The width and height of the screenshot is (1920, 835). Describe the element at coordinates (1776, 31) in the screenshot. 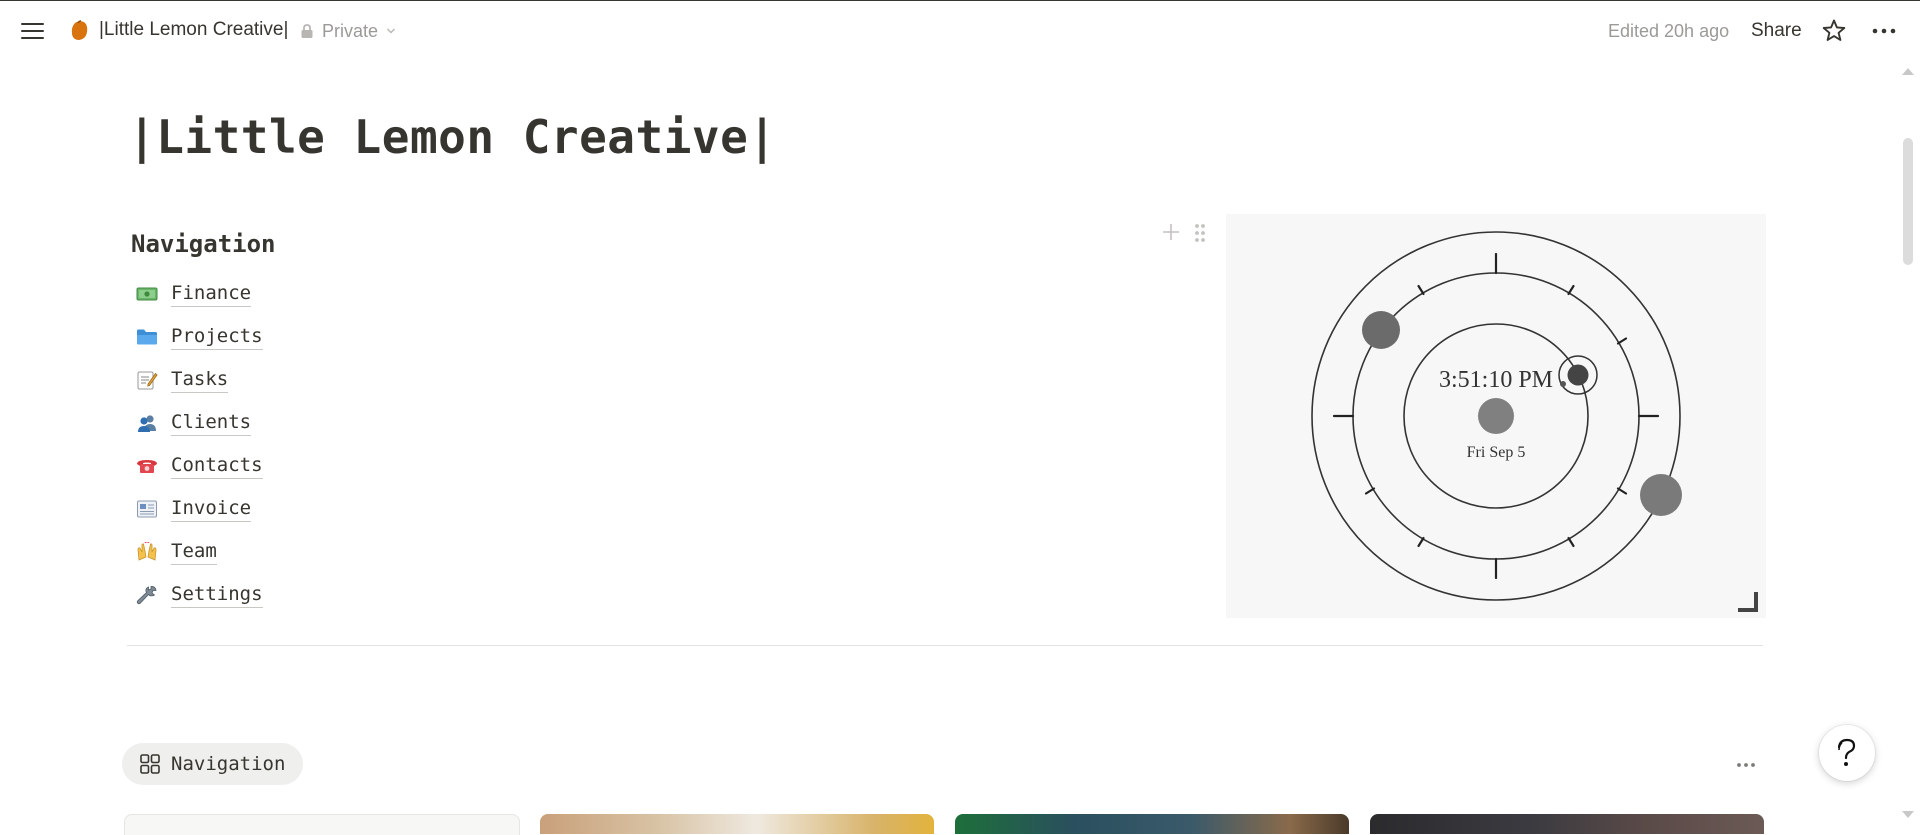

I see `share-button: Share` at that location.